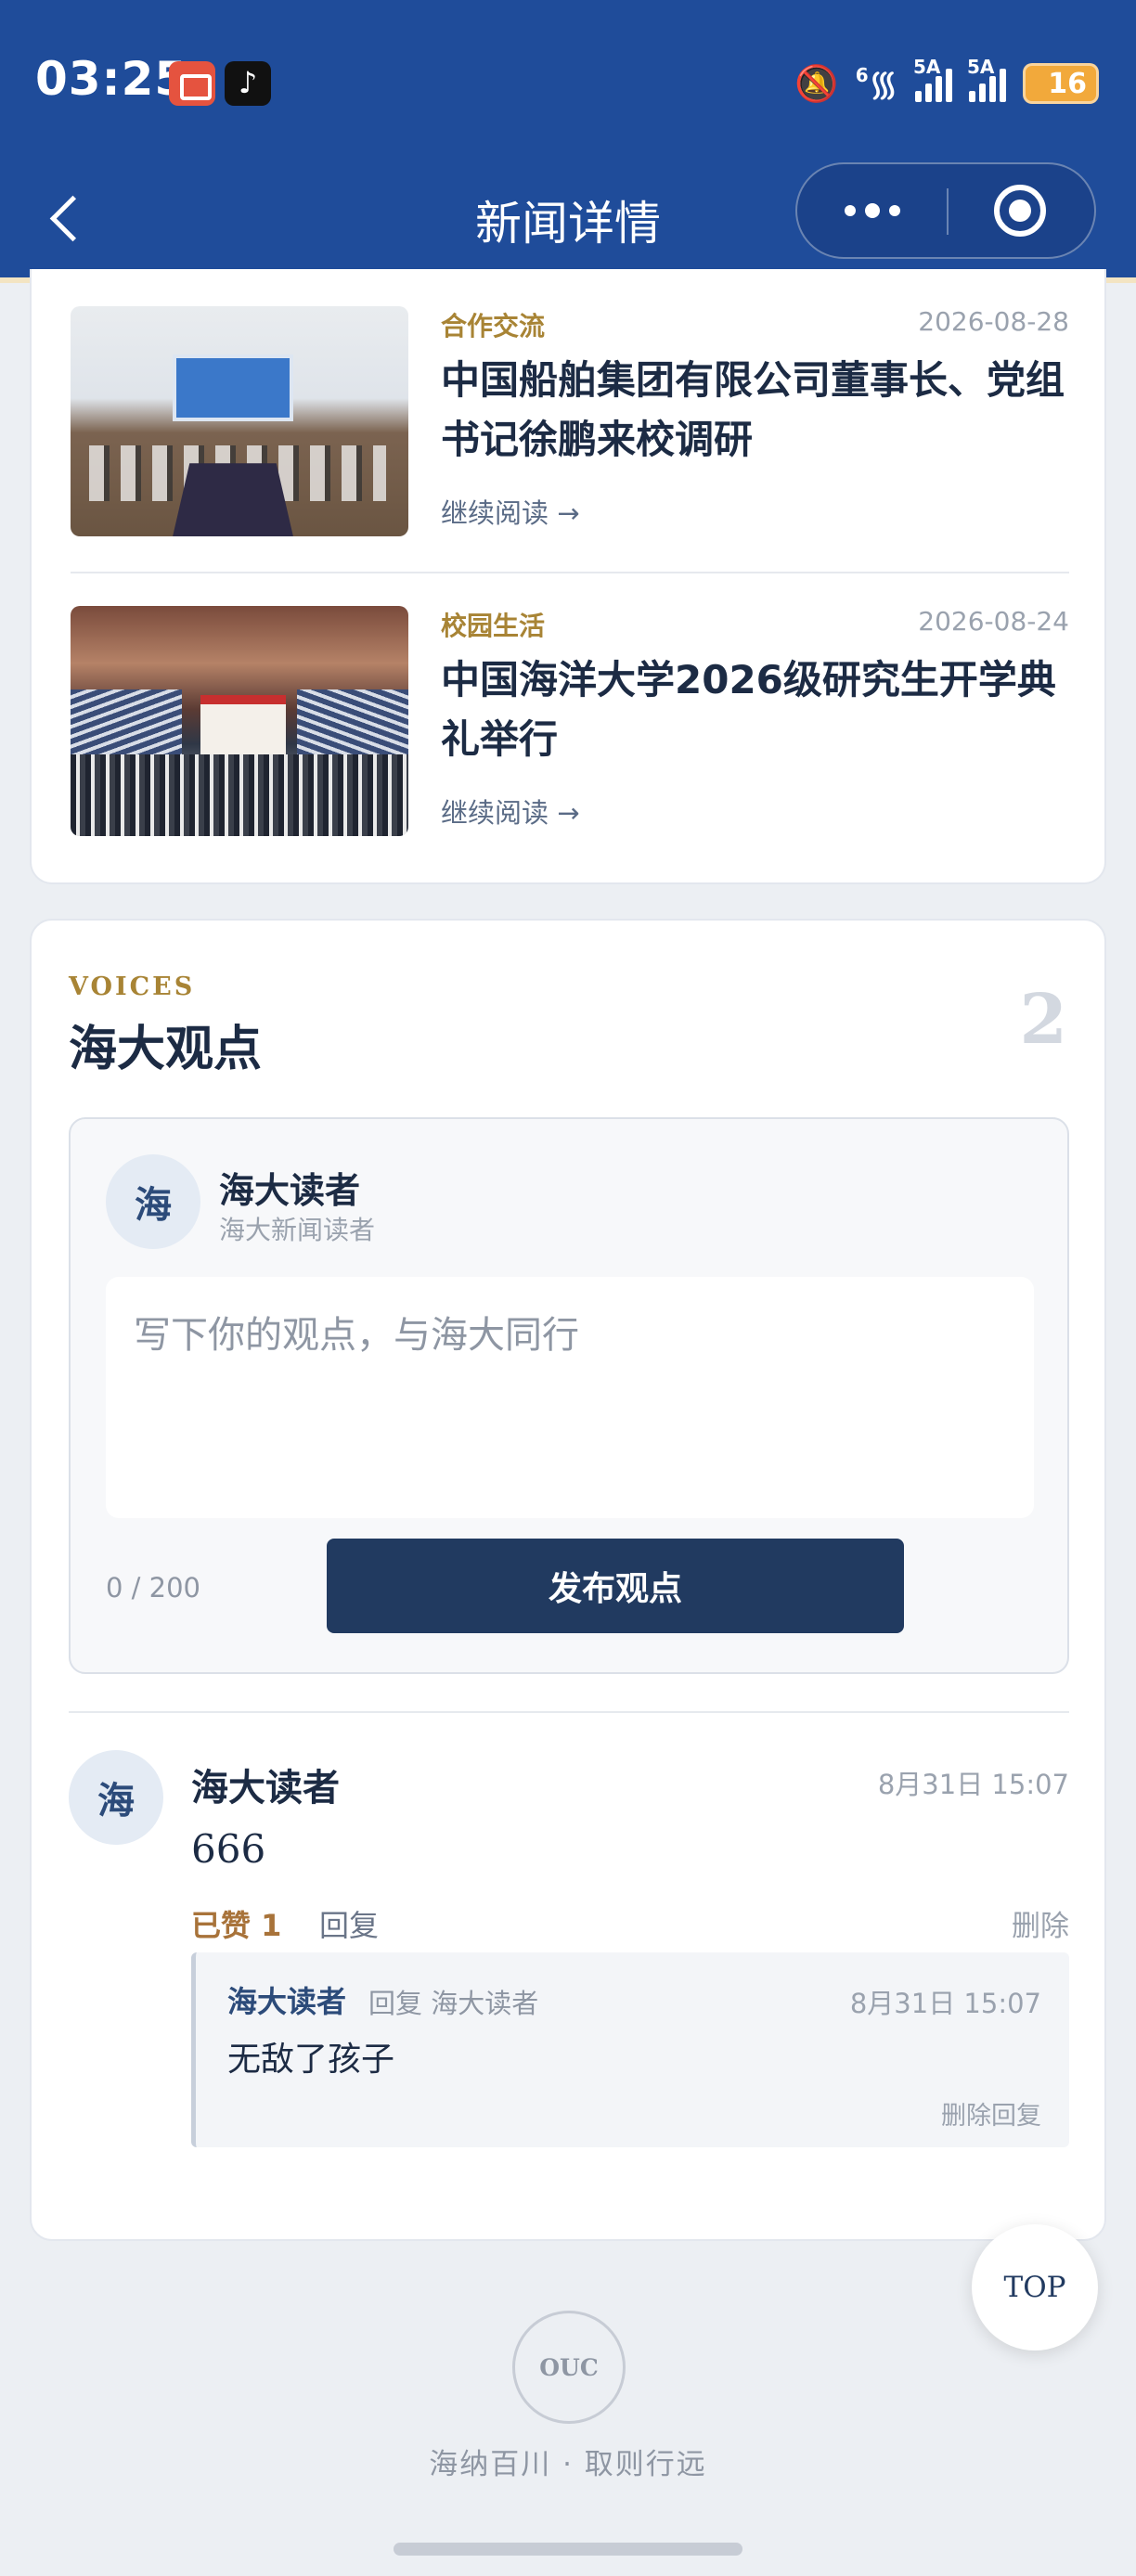  What do you see at coordinates (248, 84) in the screenshot?
I see `tiktok-icon: ♪` at bounding box center [248, 84].